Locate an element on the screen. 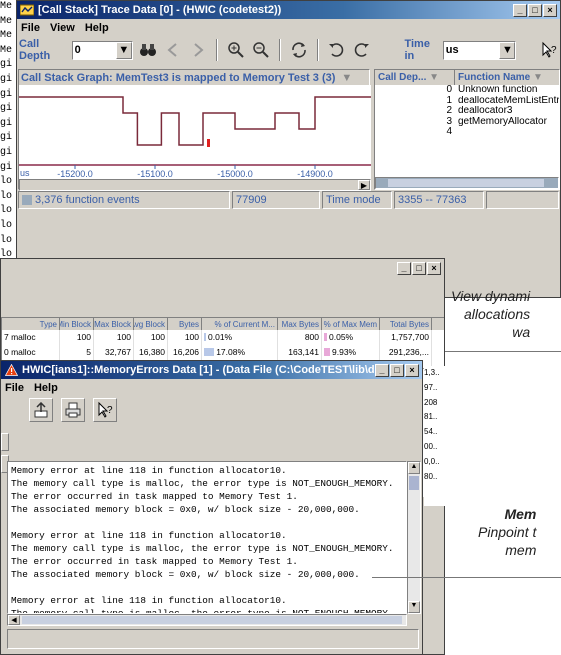 The image size is (561, 655). table-row: 1 deallocateMemListEntry is located at coordinates (467, 101).